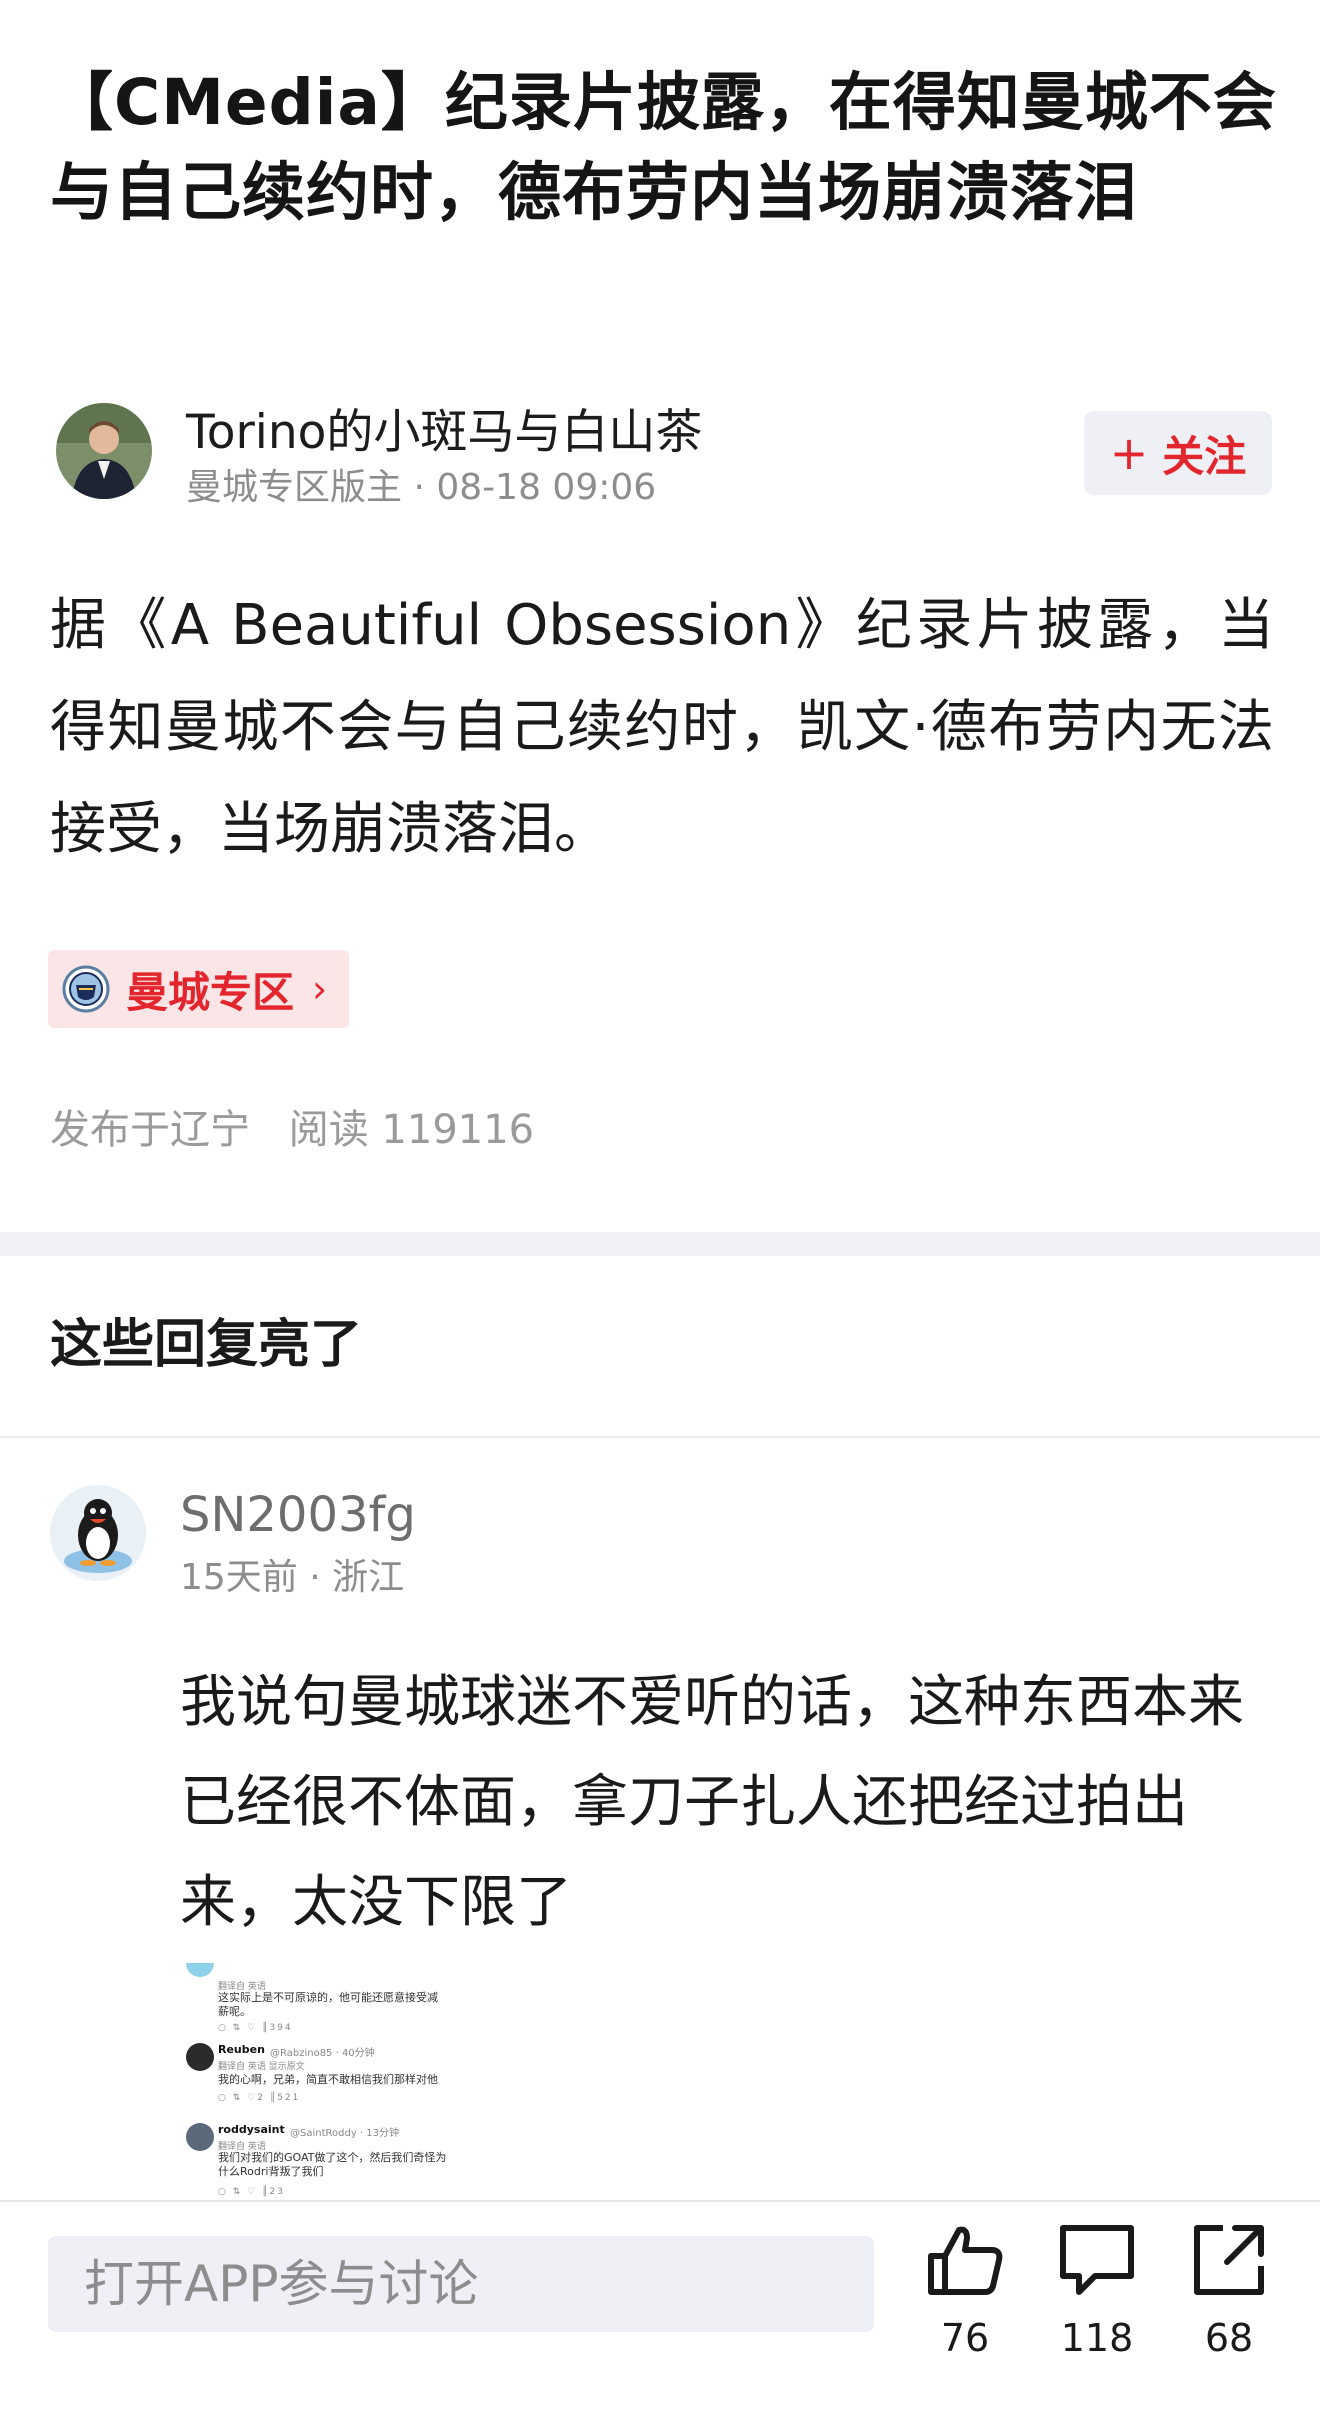 Image resolution: width=1320 pixels, height=2431 pixels. What do you see at coordinates (322, 2053) in the screenshot?
I see `screenshot-handle: @Rabzino85 · 40分钟` at bounding box center [322, 2053].